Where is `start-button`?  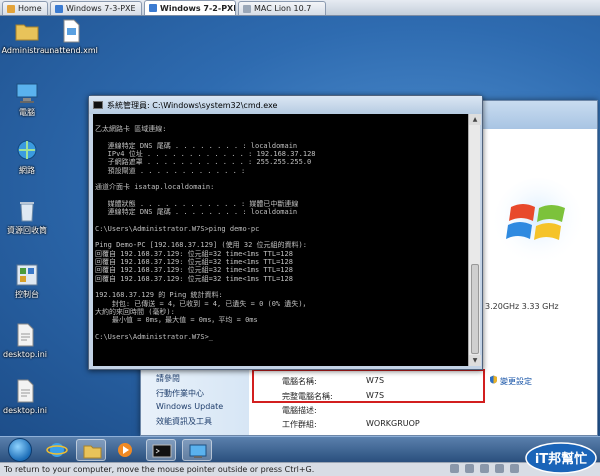 start-button is located at coordinates (20, 450).